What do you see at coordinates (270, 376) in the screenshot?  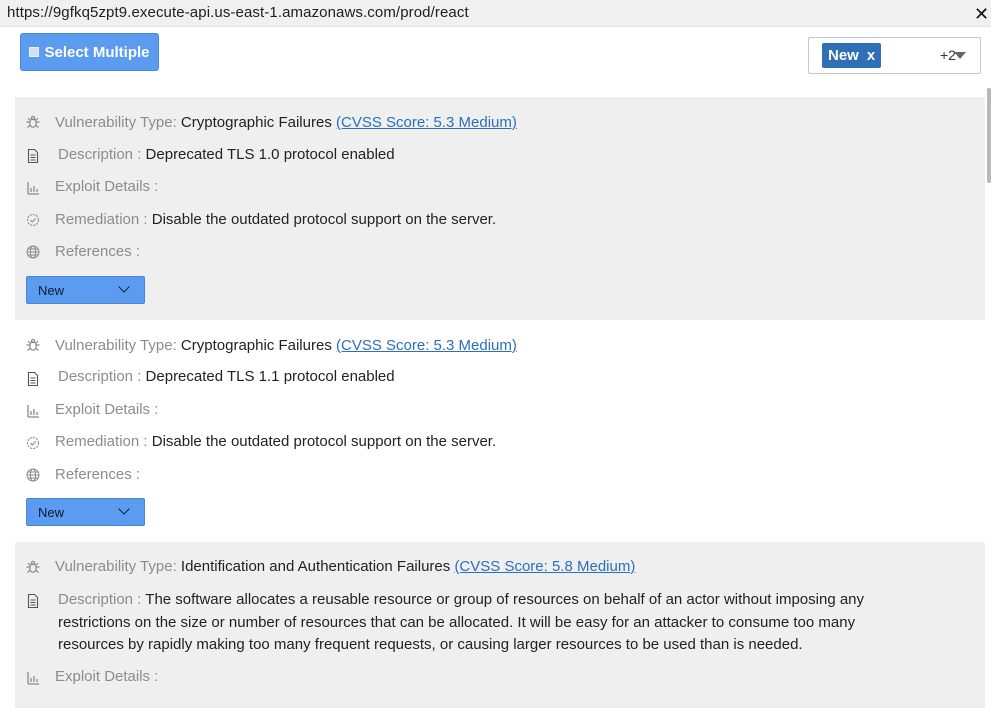 I see `description-value: Deprecated TLS 1.1 protocol enabled` at bounding box center [270, 376].